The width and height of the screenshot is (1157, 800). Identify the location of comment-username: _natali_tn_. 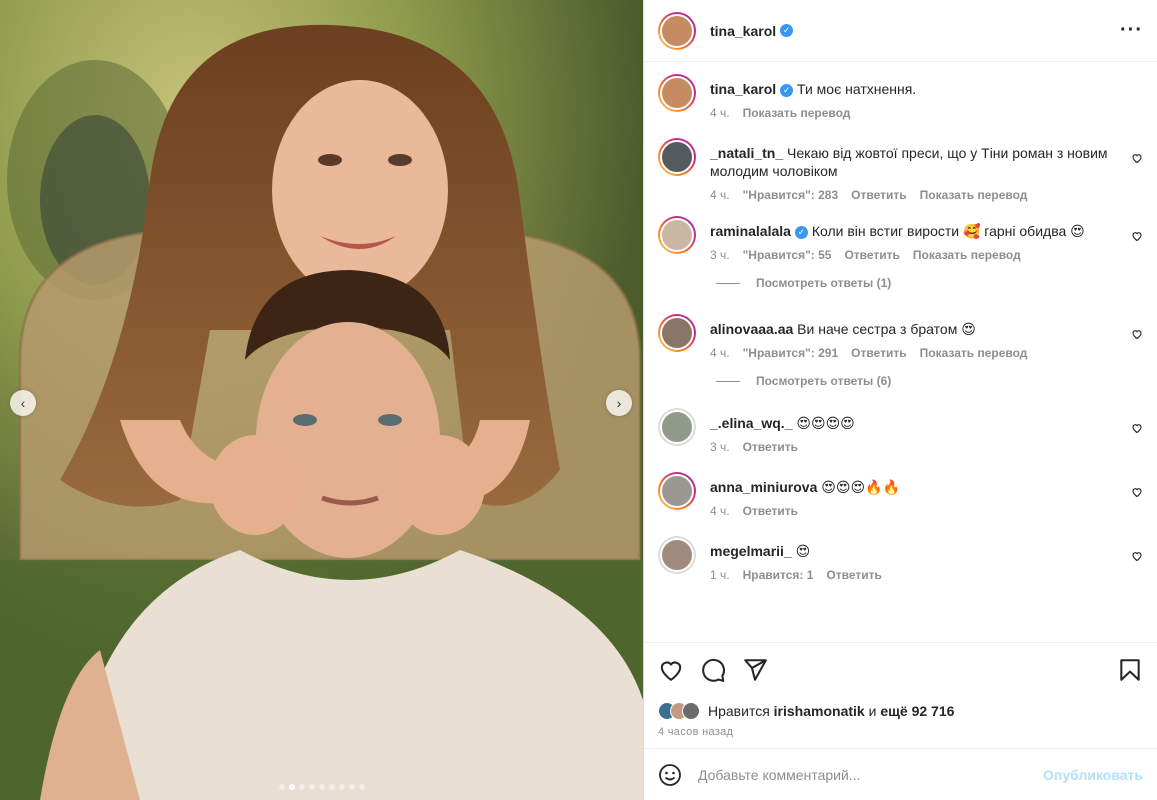
(746, 153).